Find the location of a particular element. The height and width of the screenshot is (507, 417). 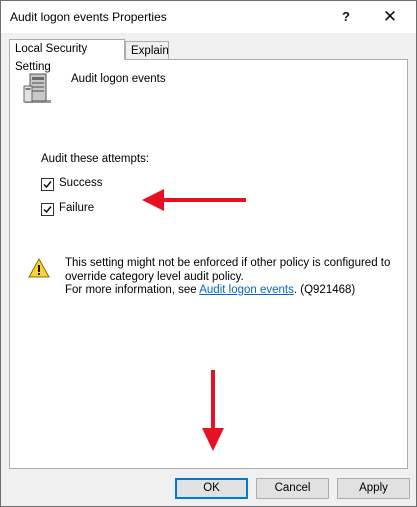

warning-icon is located at coordinates (39, 269).